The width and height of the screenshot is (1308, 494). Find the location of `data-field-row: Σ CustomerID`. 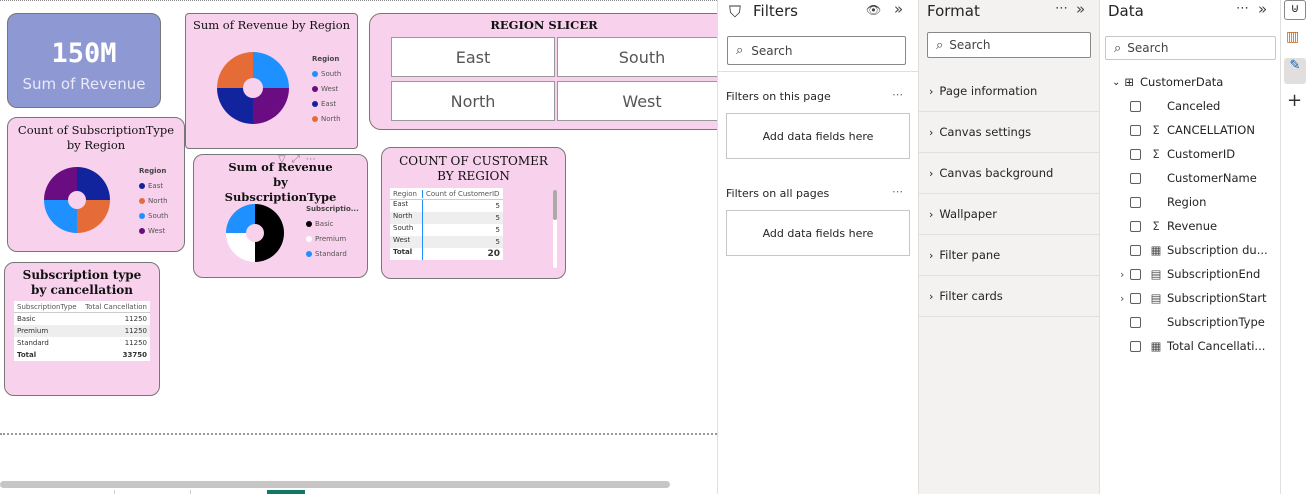

data-field-row: Σ CustomerID is located at coordinates (1182, 154).